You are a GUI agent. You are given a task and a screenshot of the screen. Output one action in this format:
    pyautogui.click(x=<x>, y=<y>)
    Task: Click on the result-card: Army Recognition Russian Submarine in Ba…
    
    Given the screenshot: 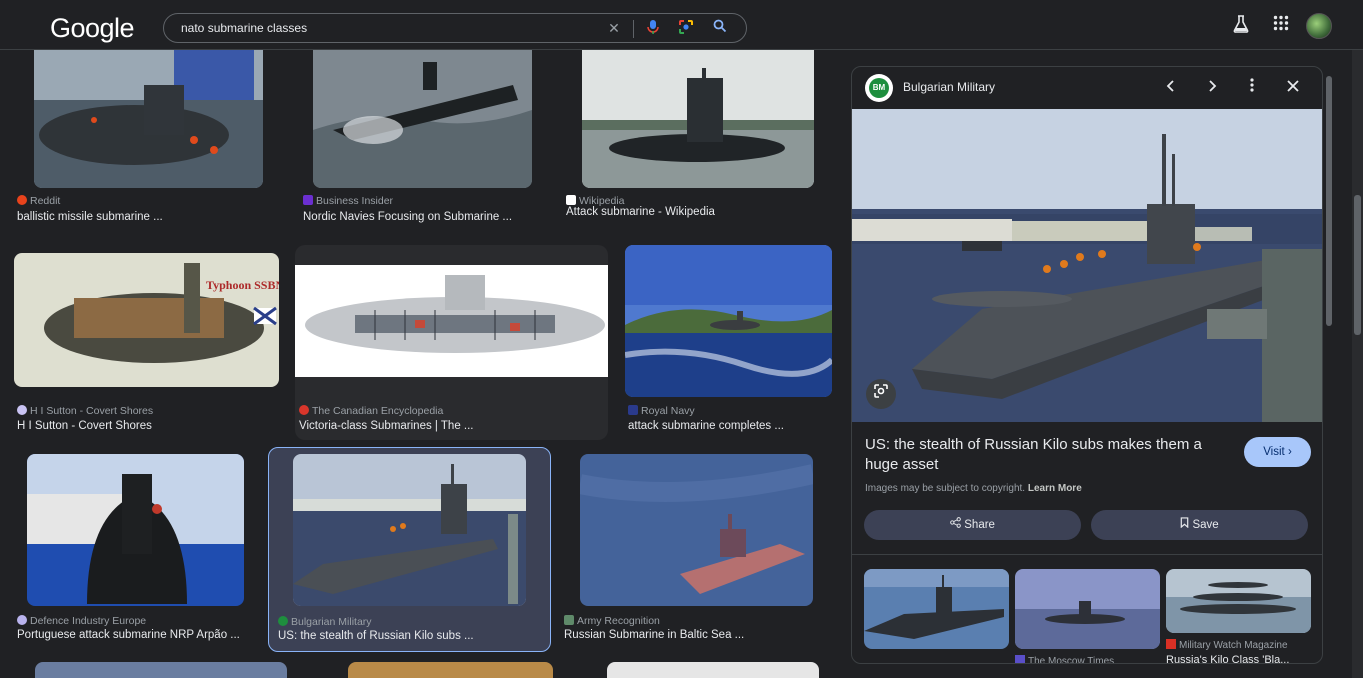 What is the action you would take?
    pyautogui.click(x=696, y=550)
    